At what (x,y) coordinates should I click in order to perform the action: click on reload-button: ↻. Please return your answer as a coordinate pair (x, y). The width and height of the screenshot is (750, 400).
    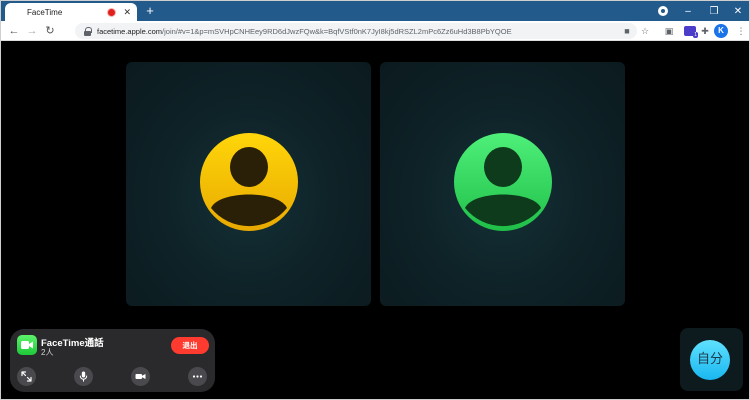
    Looking at the image, I should click on (50, 31).